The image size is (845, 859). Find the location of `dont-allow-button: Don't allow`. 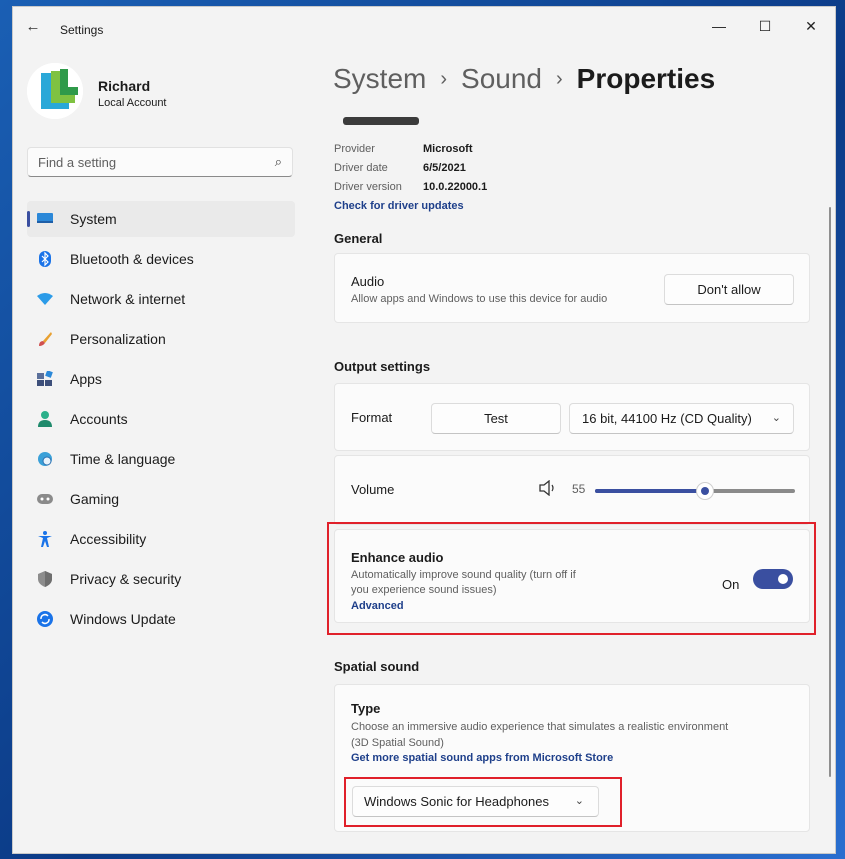

dont-allow-button: Don't allow is located at coordinates (729, 289).